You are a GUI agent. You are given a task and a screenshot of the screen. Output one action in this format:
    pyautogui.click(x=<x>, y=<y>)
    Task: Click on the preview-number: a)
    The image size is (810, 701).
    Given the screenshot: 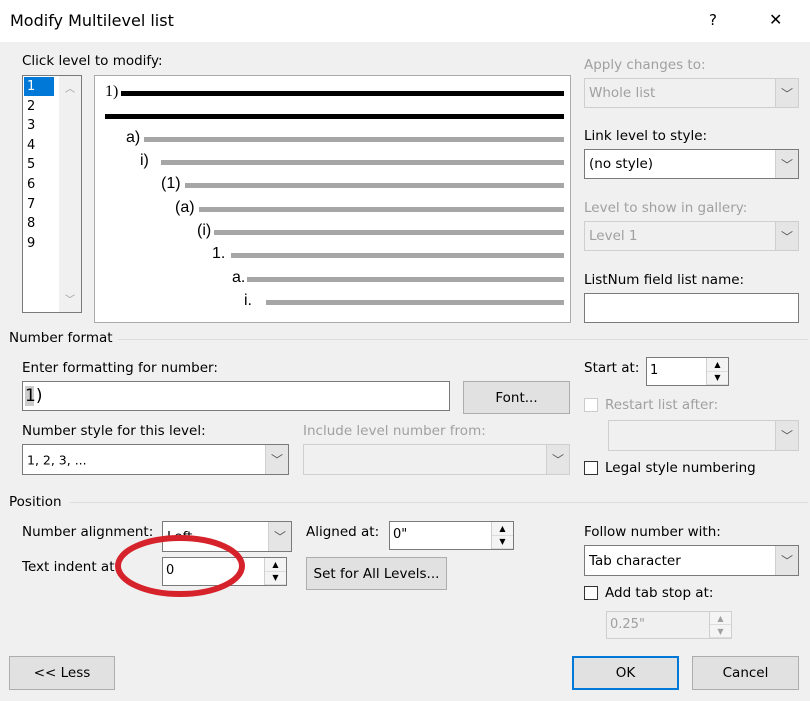 What is the action you would take?
    pyautogui.click(x=133, y=137)
    